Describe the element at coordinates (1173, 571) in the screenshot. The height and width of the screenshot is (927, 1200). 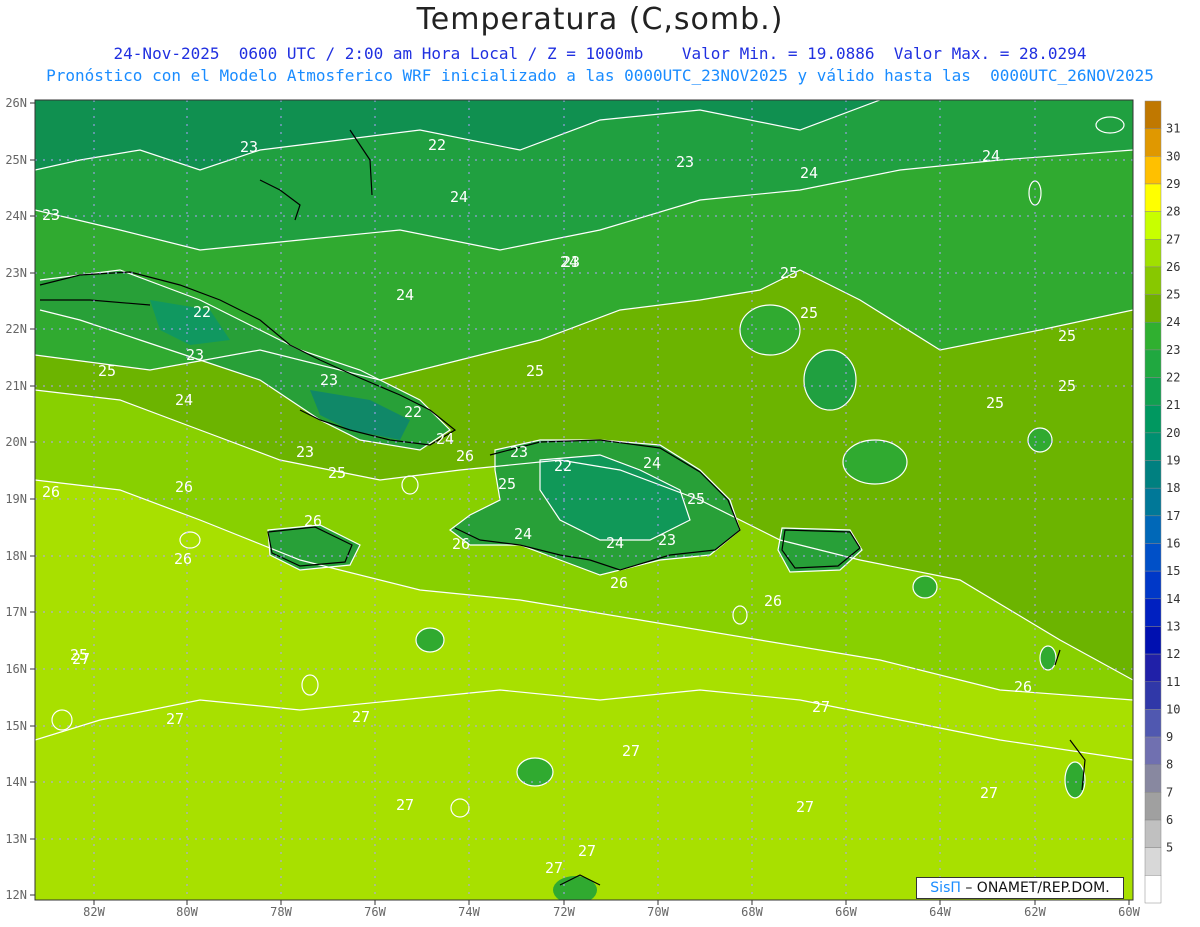
I see `colorbar-label: 15` at that location.